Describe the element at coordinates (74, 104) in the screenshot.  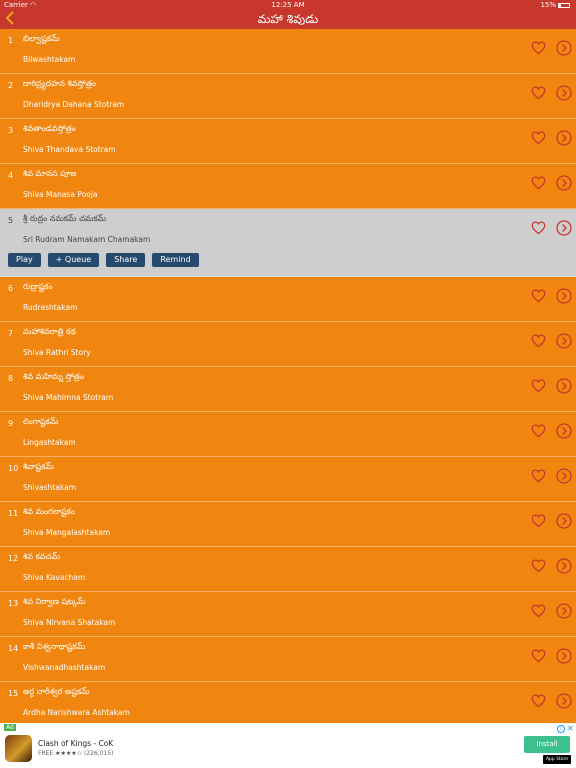
I see `item-english-title: Dharidrya Dahana Stotram` at that location.